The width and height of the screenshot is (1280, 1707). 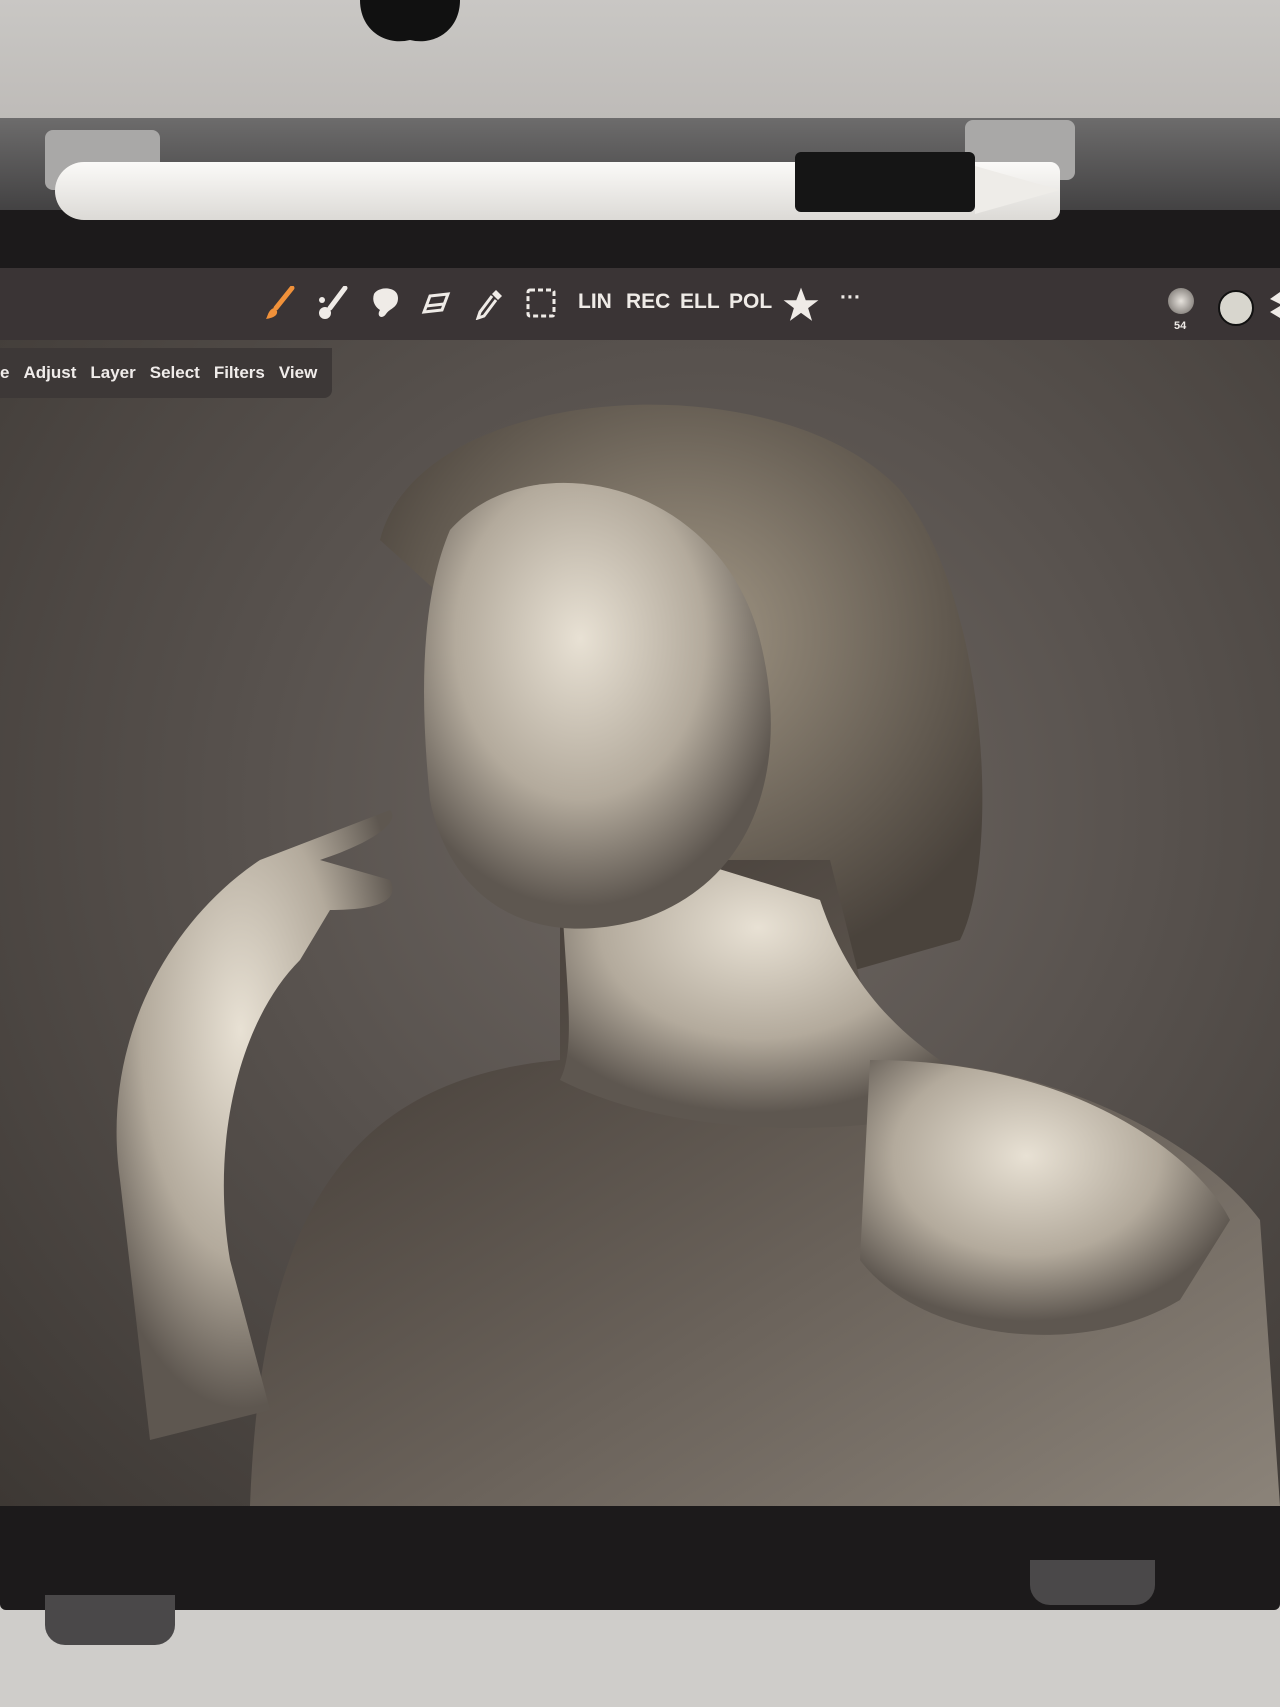 I want to click on eyedropper-icon, so click(x=490, y=303).